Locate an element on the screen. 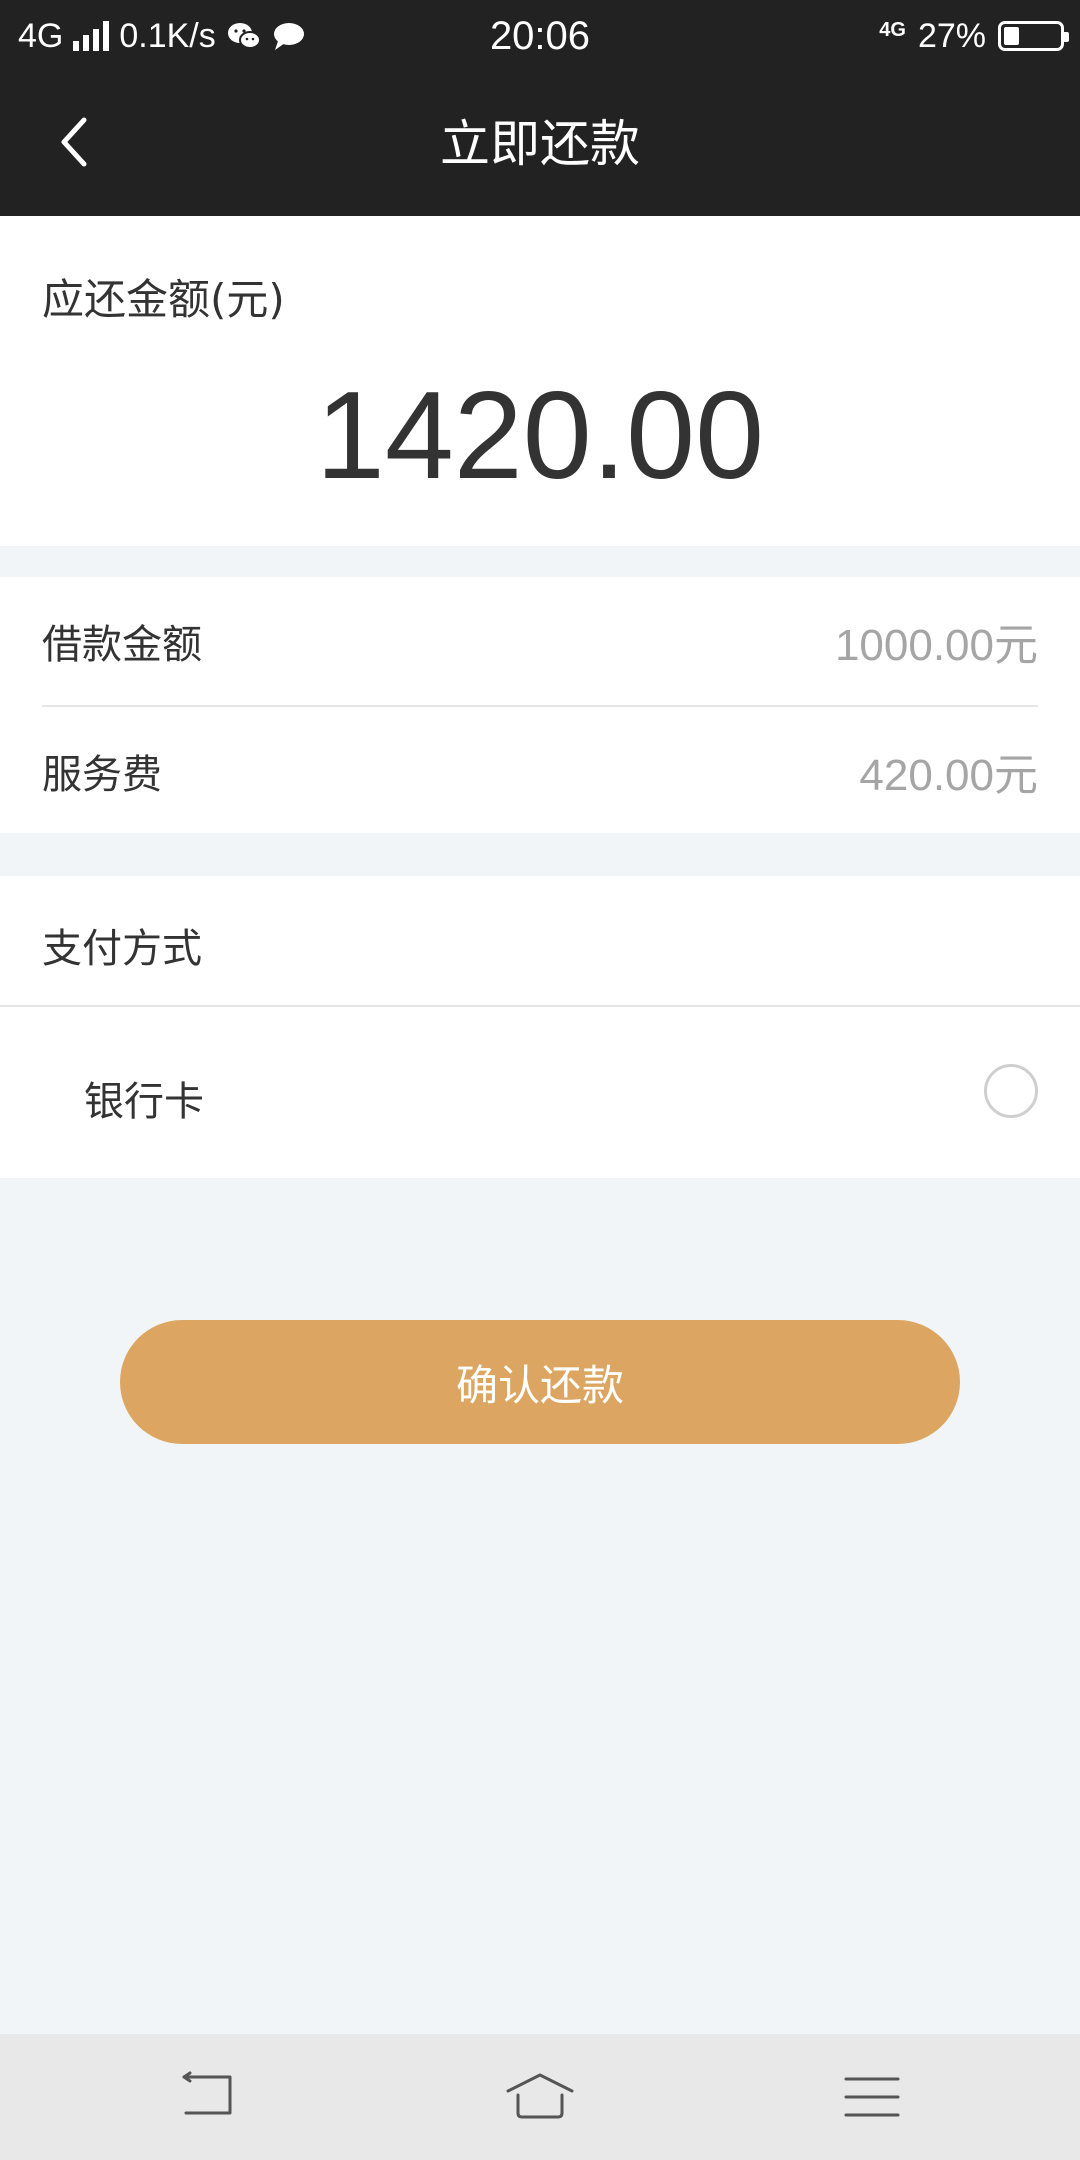  service-fee-value: 420.00元 is located at coordinates (948, 775).